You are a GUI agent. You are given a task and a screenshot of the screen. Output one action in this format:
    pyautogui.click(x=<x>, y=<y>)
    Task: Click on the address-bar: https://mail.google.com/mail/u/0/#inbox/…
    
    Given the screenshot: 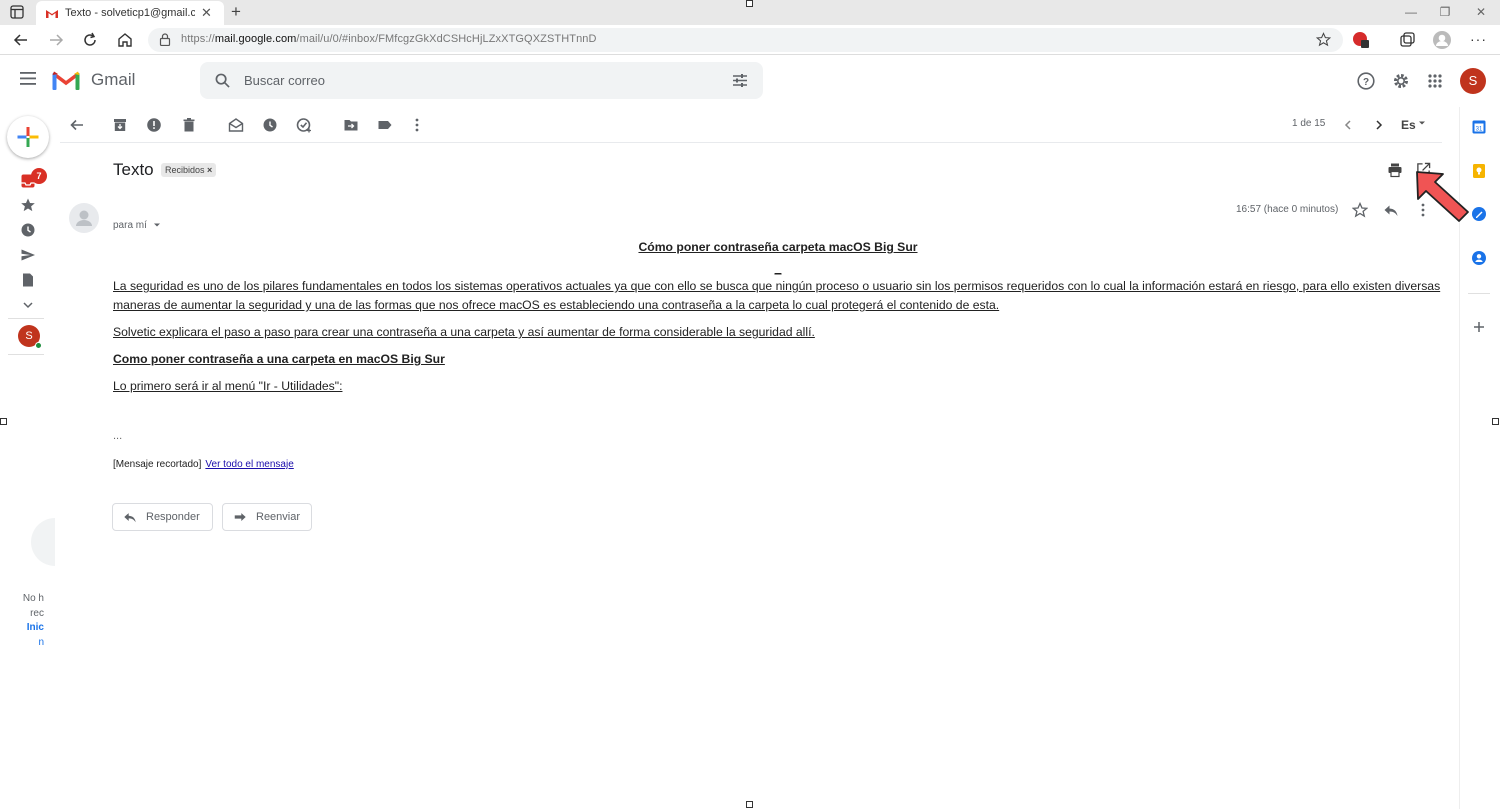 What is the action you would take?
    pyautogui.click(x=745, y=40)
    